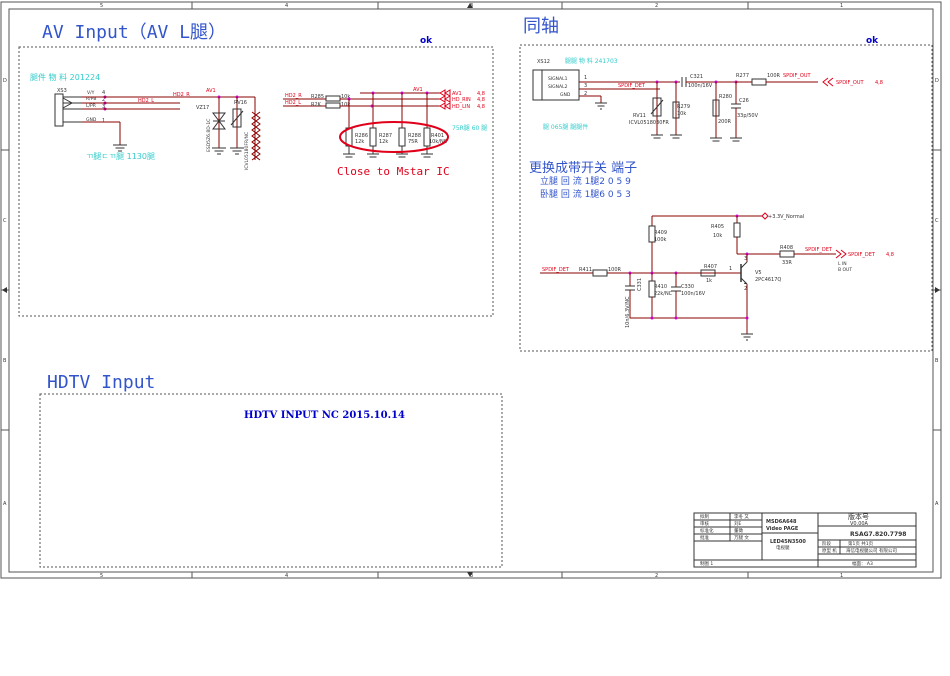 The image size is (950, 676). I want to click on tb-company1: 原型 机, so click(829, 550).